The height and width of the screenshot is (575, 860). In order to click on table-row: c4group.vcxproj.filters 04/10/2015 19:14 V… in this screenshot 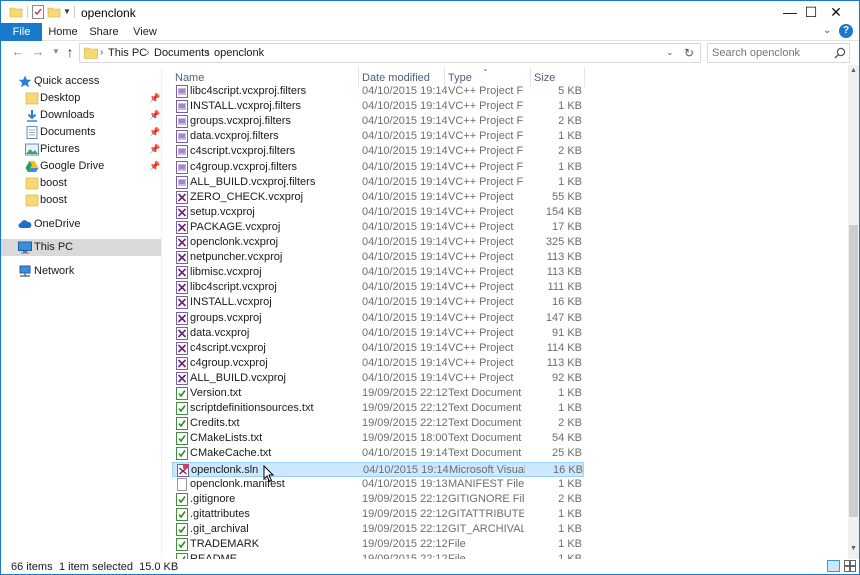, I will do `click(378, 167)`.